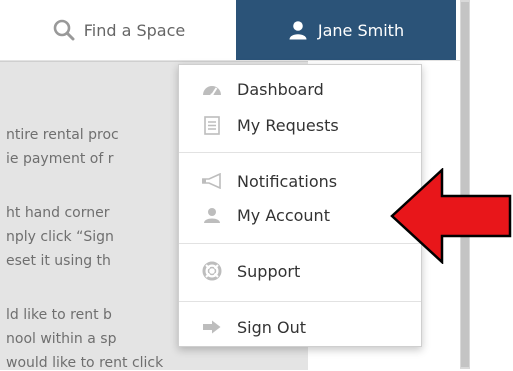 The image size is (513, 371). I want to click on content-line: nply click “Sign, so click(60, 237).